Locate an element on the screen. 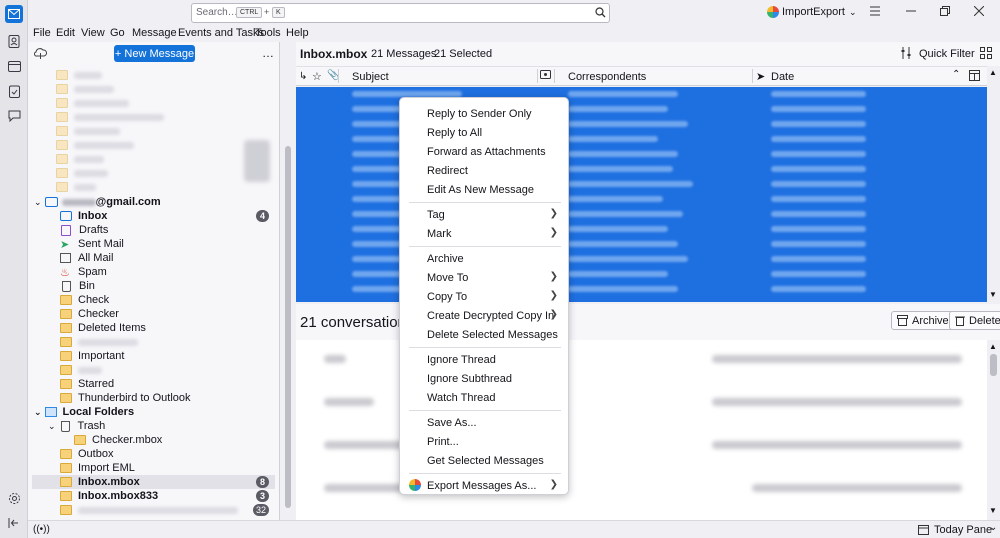 The height and width of the screenshot is (538, 1000). menu-move-to: Move To is located at coordinates (447, 278).